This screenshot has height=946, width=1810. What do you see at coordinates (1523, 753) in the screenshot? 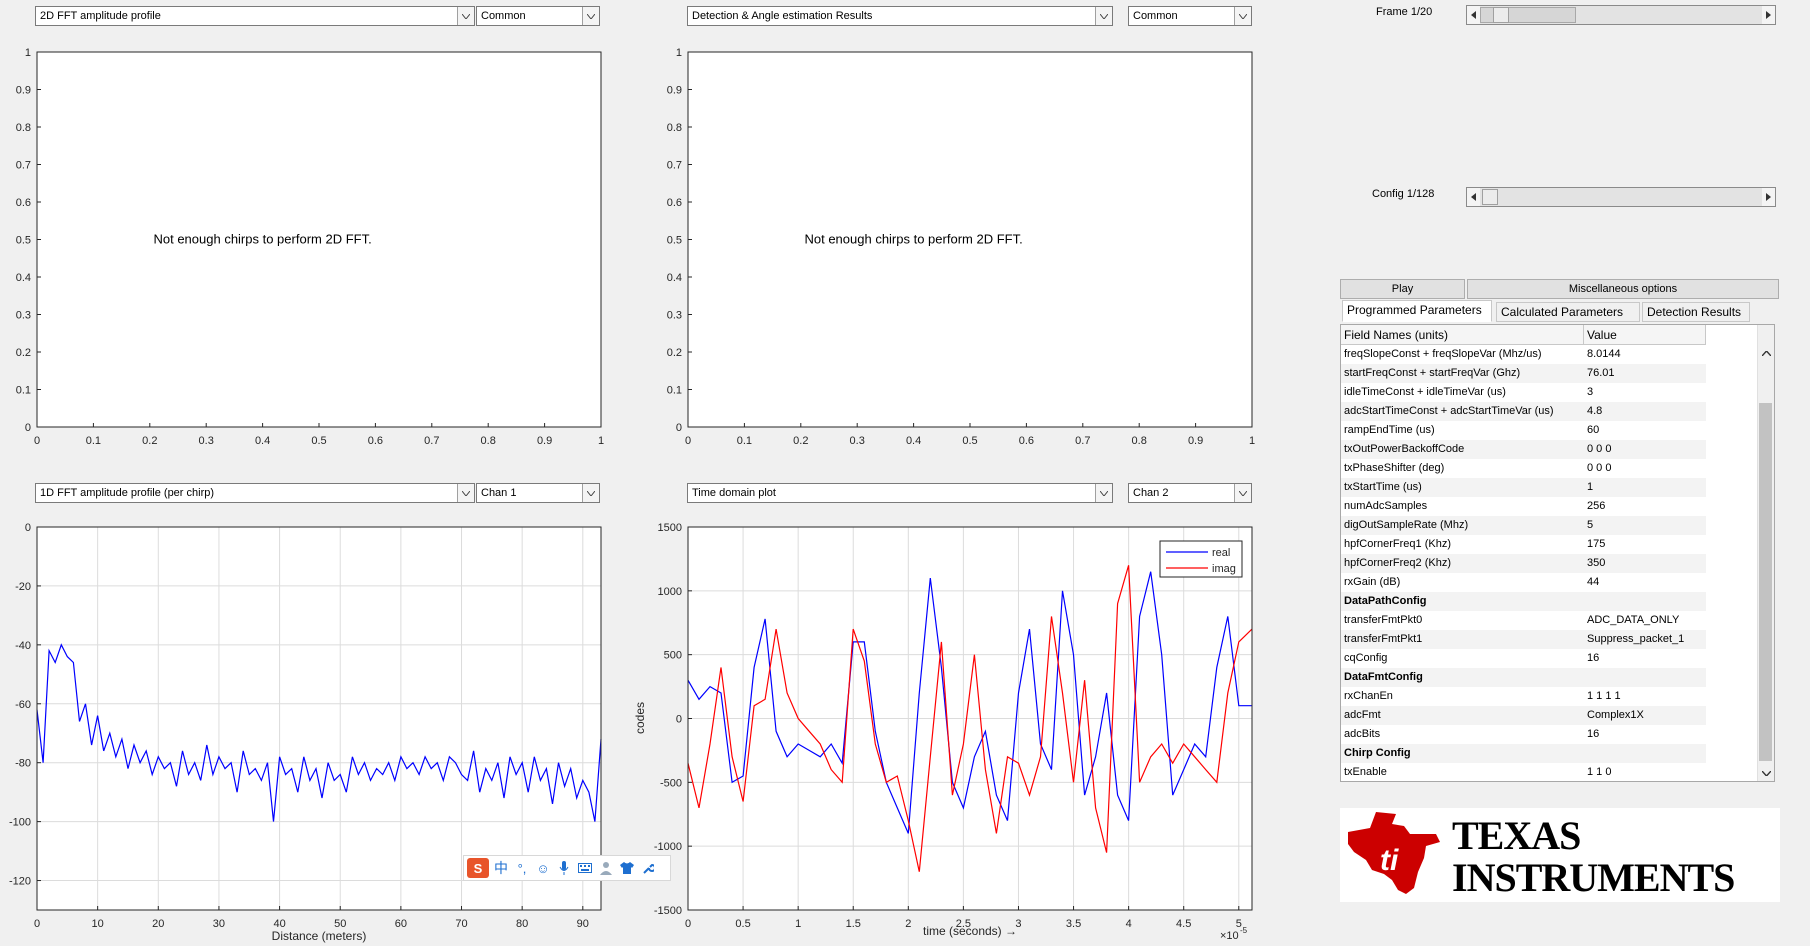
I see `table-row: Chirp Config` at bounding box center [1523, 753].